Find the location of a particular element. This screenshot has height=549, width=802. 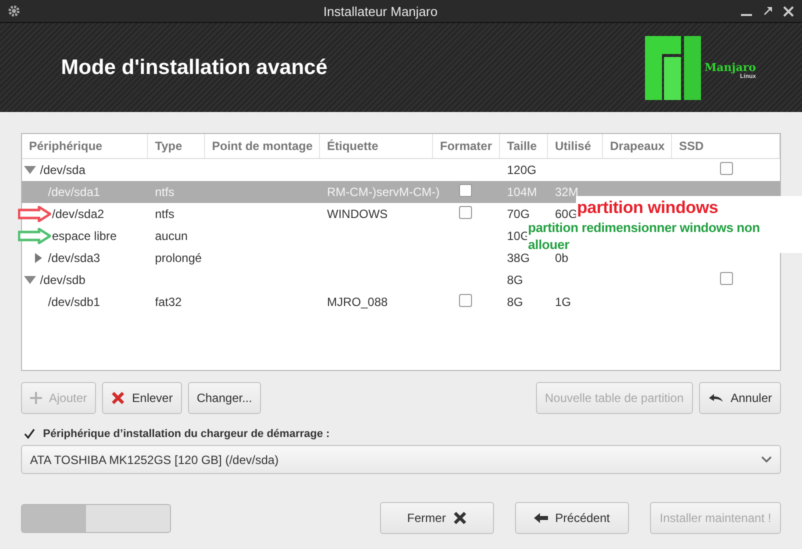

column-header: Type is located at coordinates (176, 146).